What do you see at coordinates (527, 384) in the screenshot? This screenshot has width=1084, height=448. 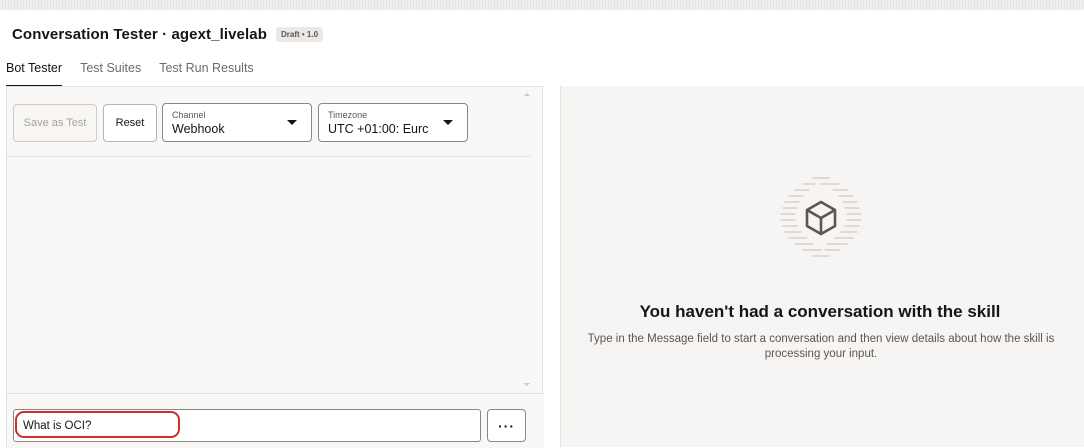 I see `scroll-down-icon` at bounding box center [527, 384].